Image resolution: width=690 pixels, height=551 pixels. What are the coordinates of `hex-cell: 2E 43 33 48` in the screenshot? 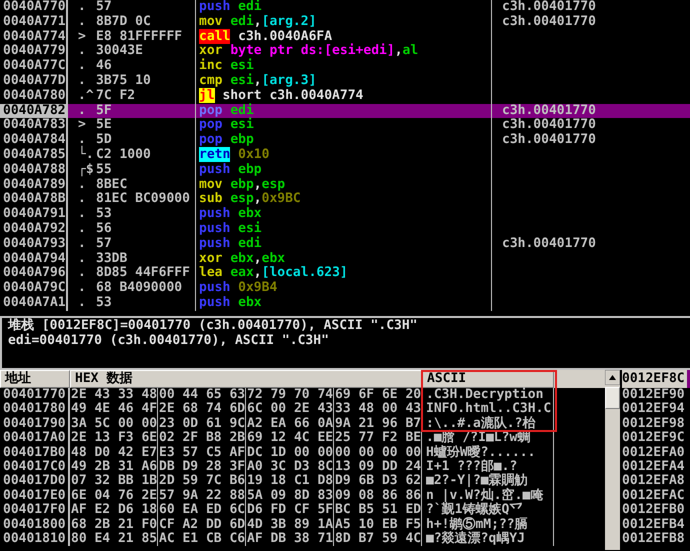 It's located at (114, 395).